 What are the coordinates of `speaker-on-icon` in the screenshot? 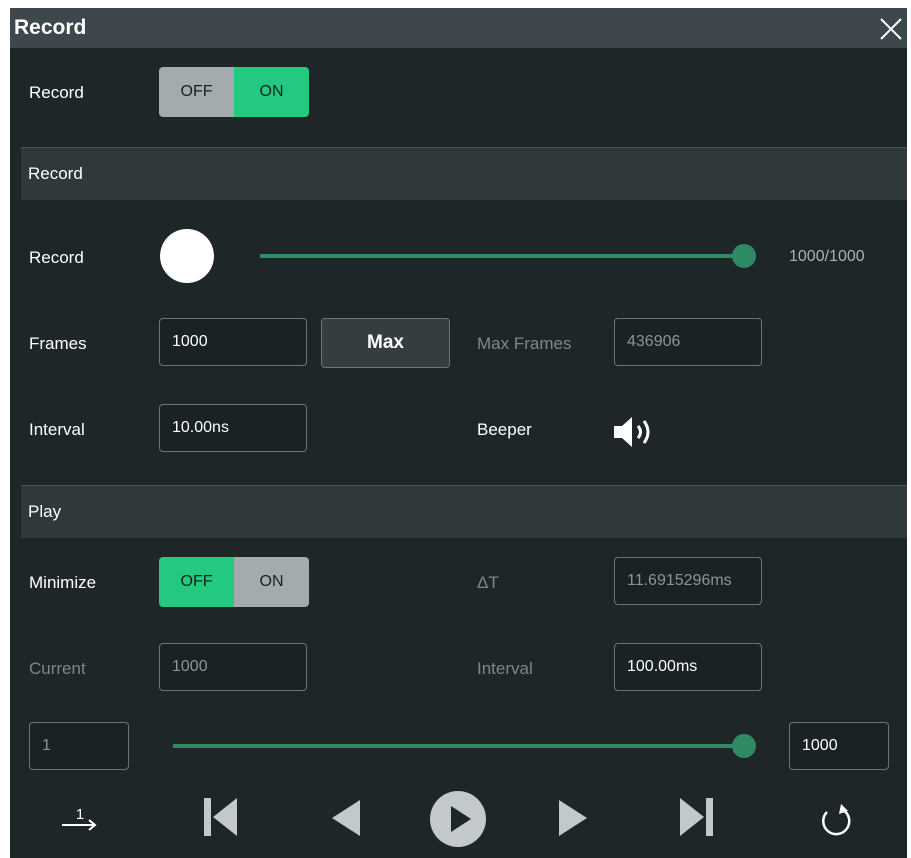 It's located at (636, 432).